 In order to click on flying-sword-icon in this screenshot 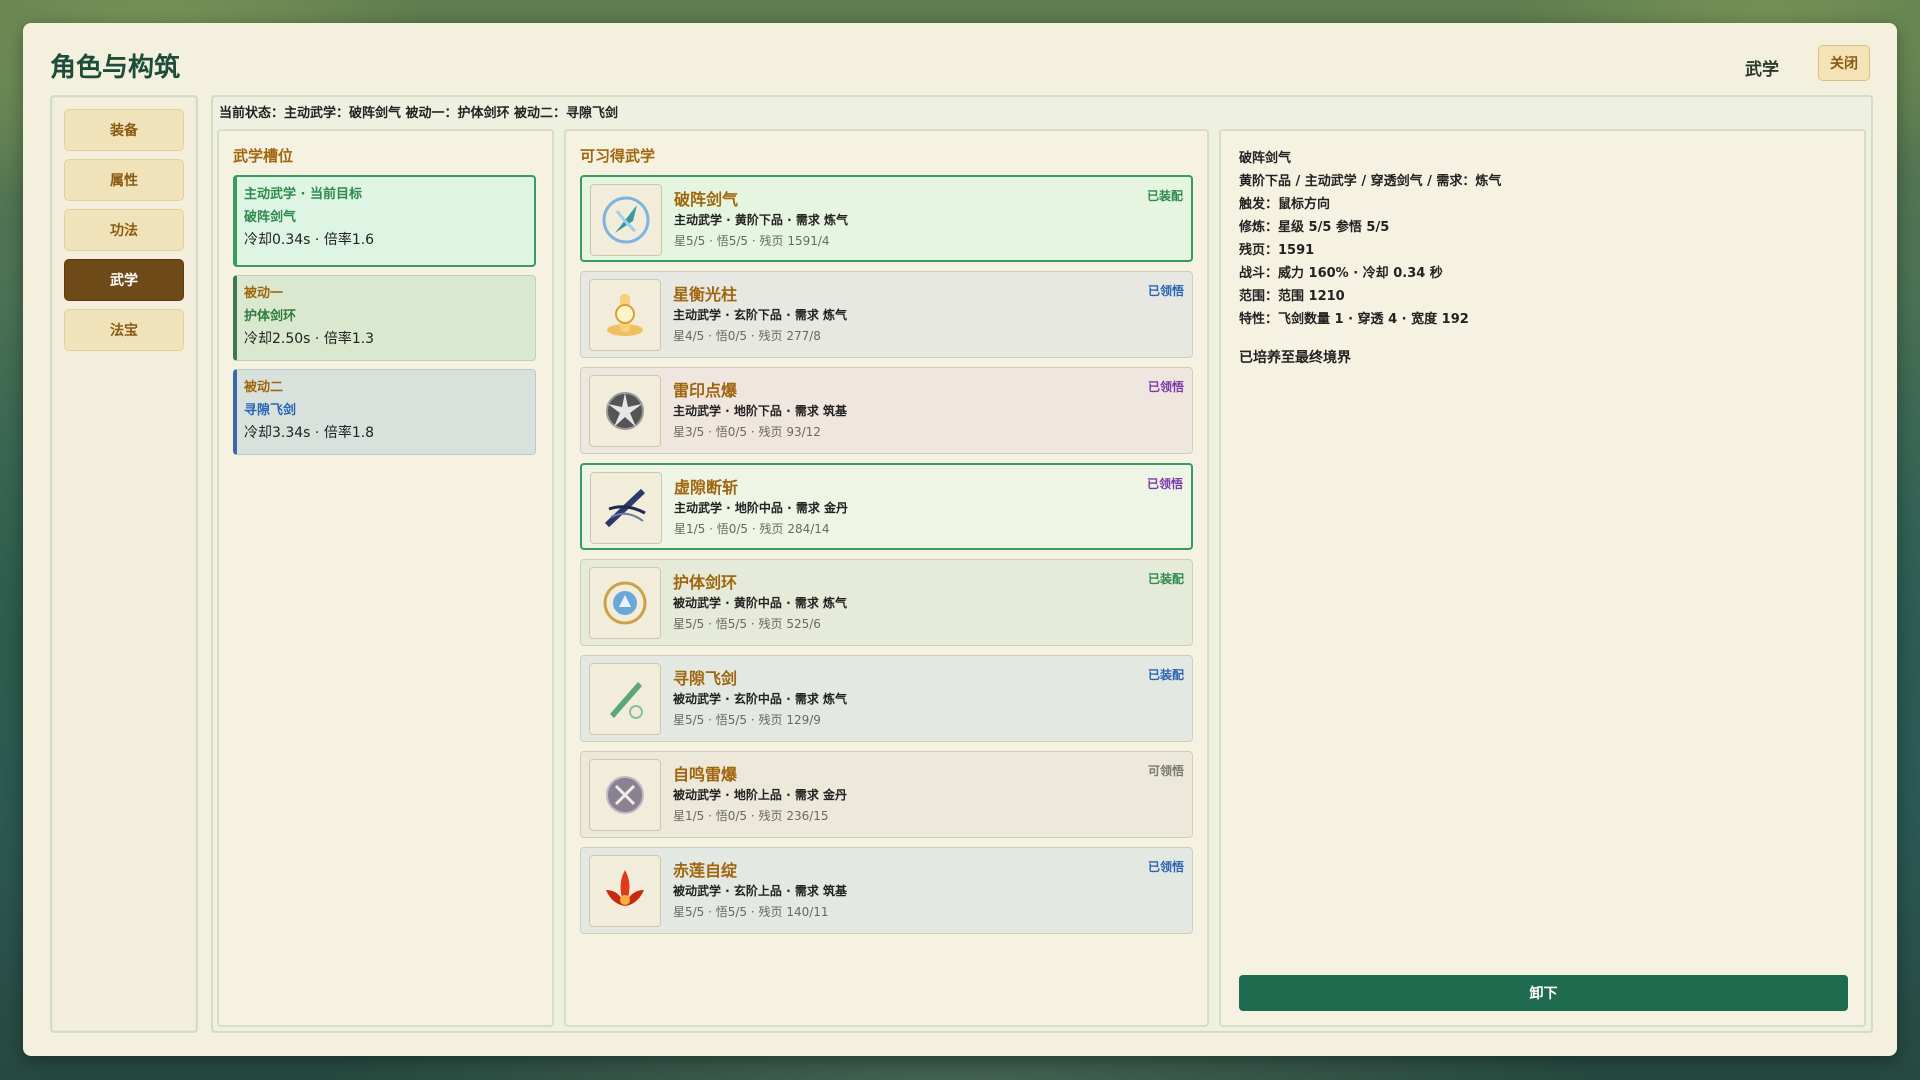, I will do `click(625, 699)`.